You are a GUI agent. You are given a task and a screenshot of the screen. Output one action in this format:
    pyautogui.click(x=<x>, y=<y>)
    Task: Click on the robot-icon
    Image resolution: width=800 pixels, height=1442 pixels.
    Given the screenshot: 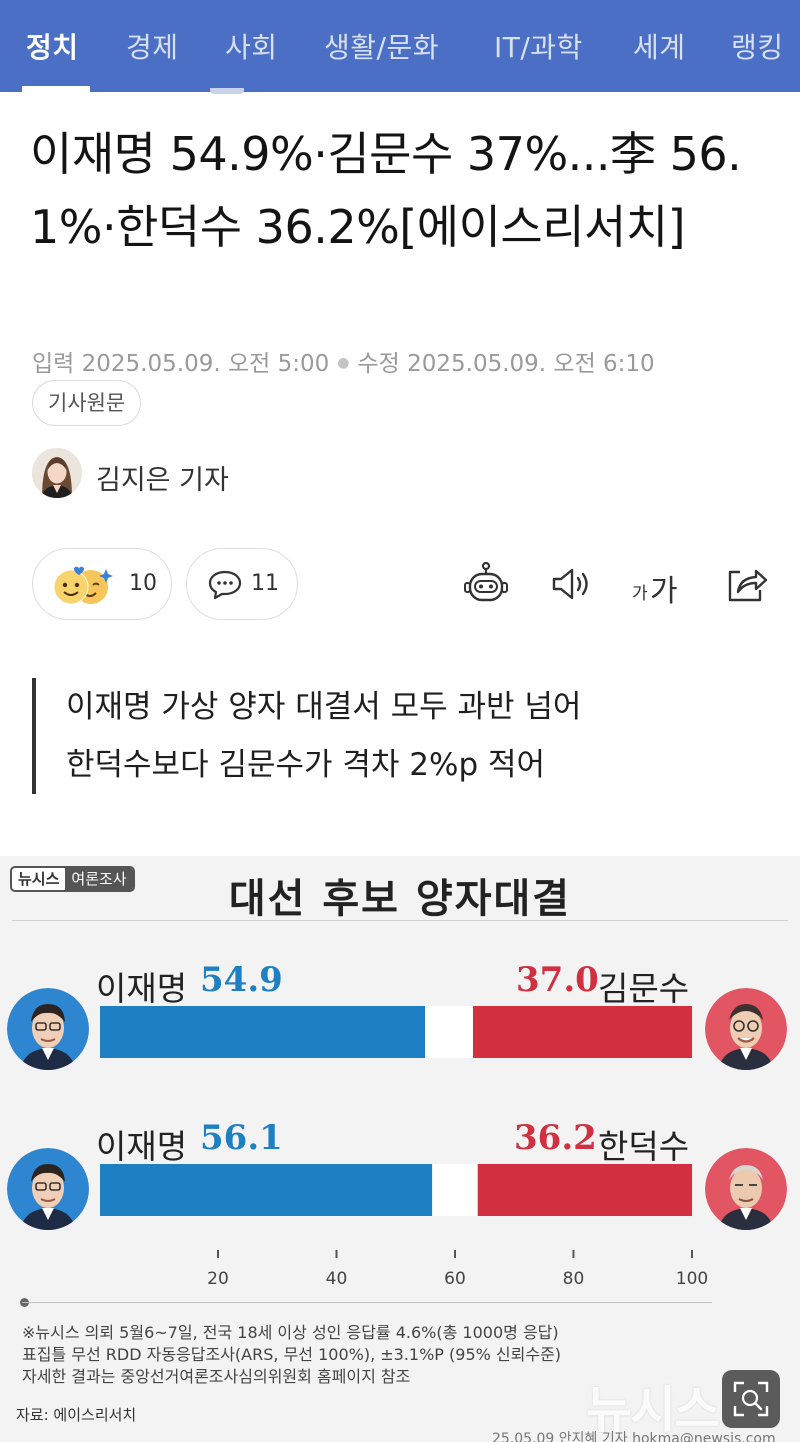 What is the action you would take?
    pyautogui.click(x=486, y=581)
    